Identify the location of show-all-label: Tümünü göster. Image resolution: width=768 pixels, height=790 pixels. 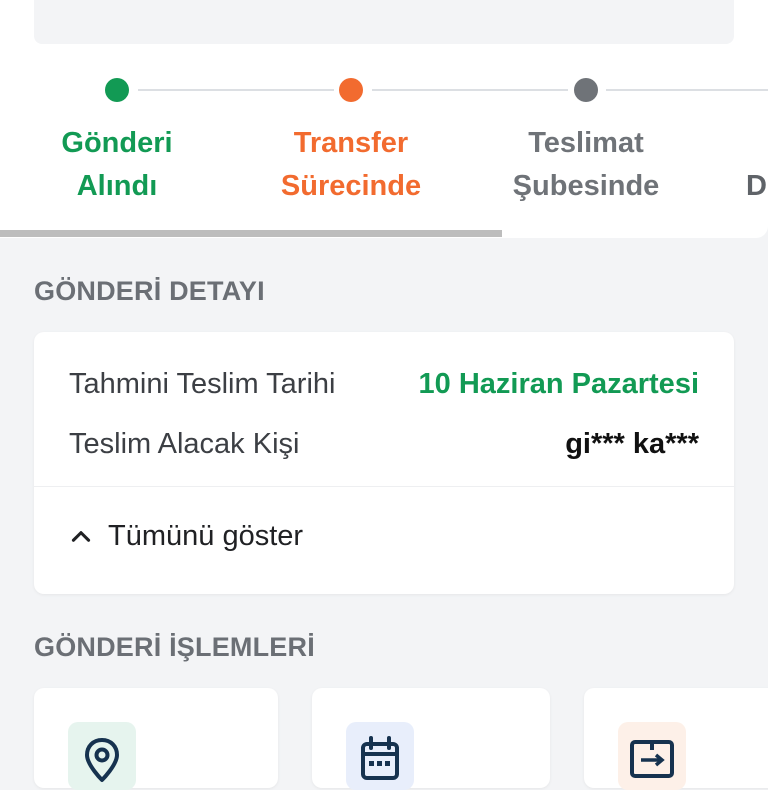
(206, 536).